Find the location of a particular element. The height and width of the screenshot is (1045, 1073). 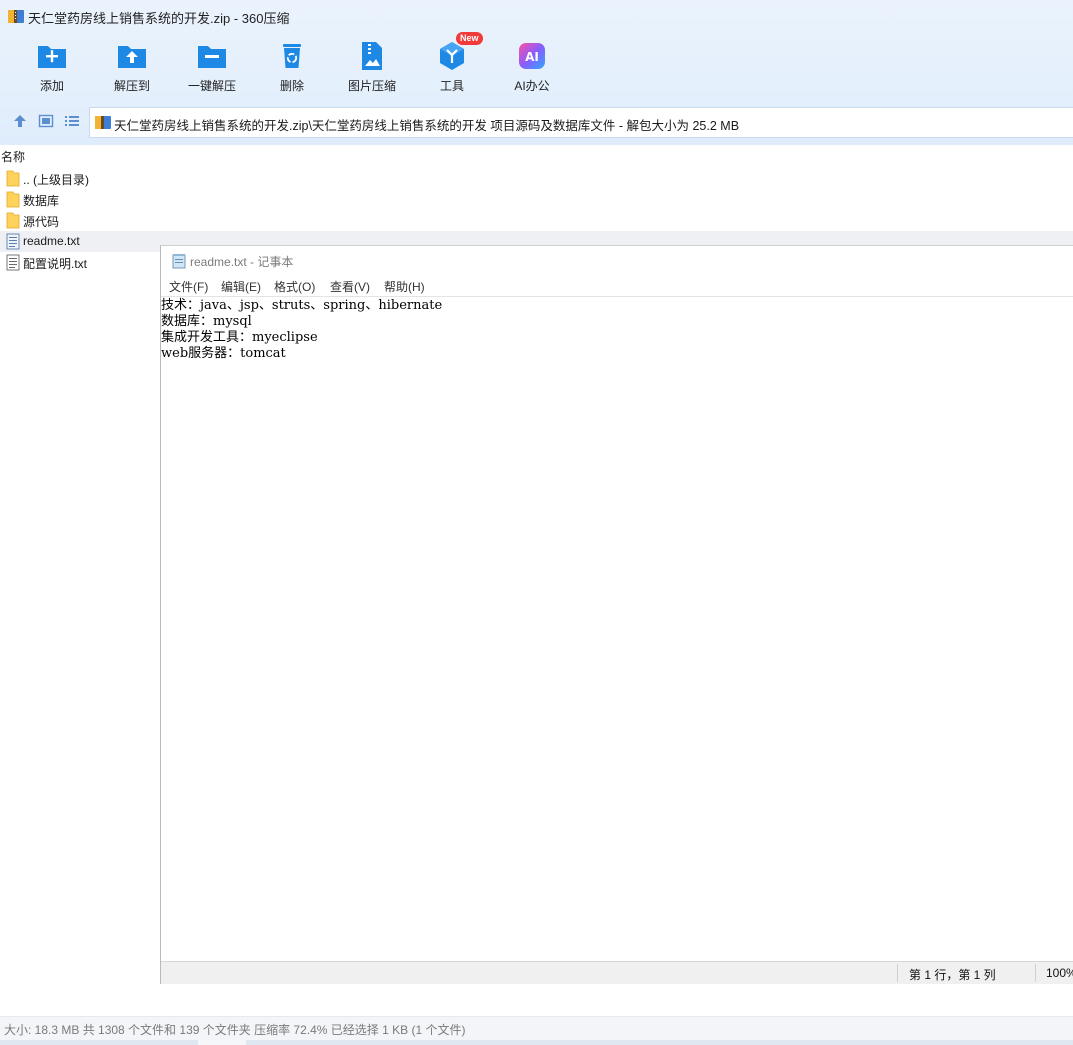

text-line: web服务器：tomcat is located at coordinates (223, 353).